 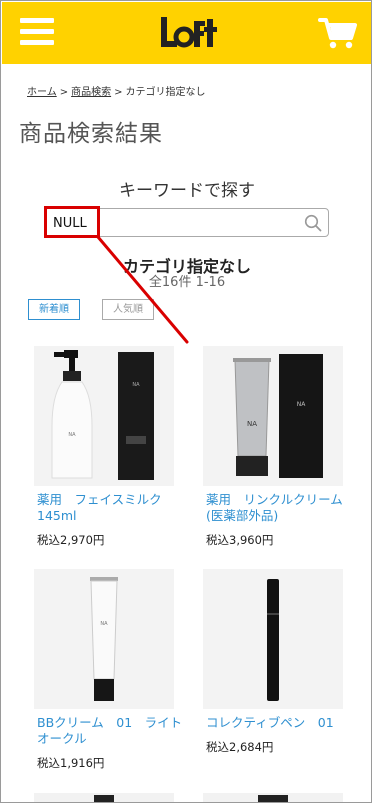 What do you see at coordinates (112, 508) in the screenshot?
I see `product-name: 薬用 フェイスミルク 145ml` at bounding box center [112, 508].